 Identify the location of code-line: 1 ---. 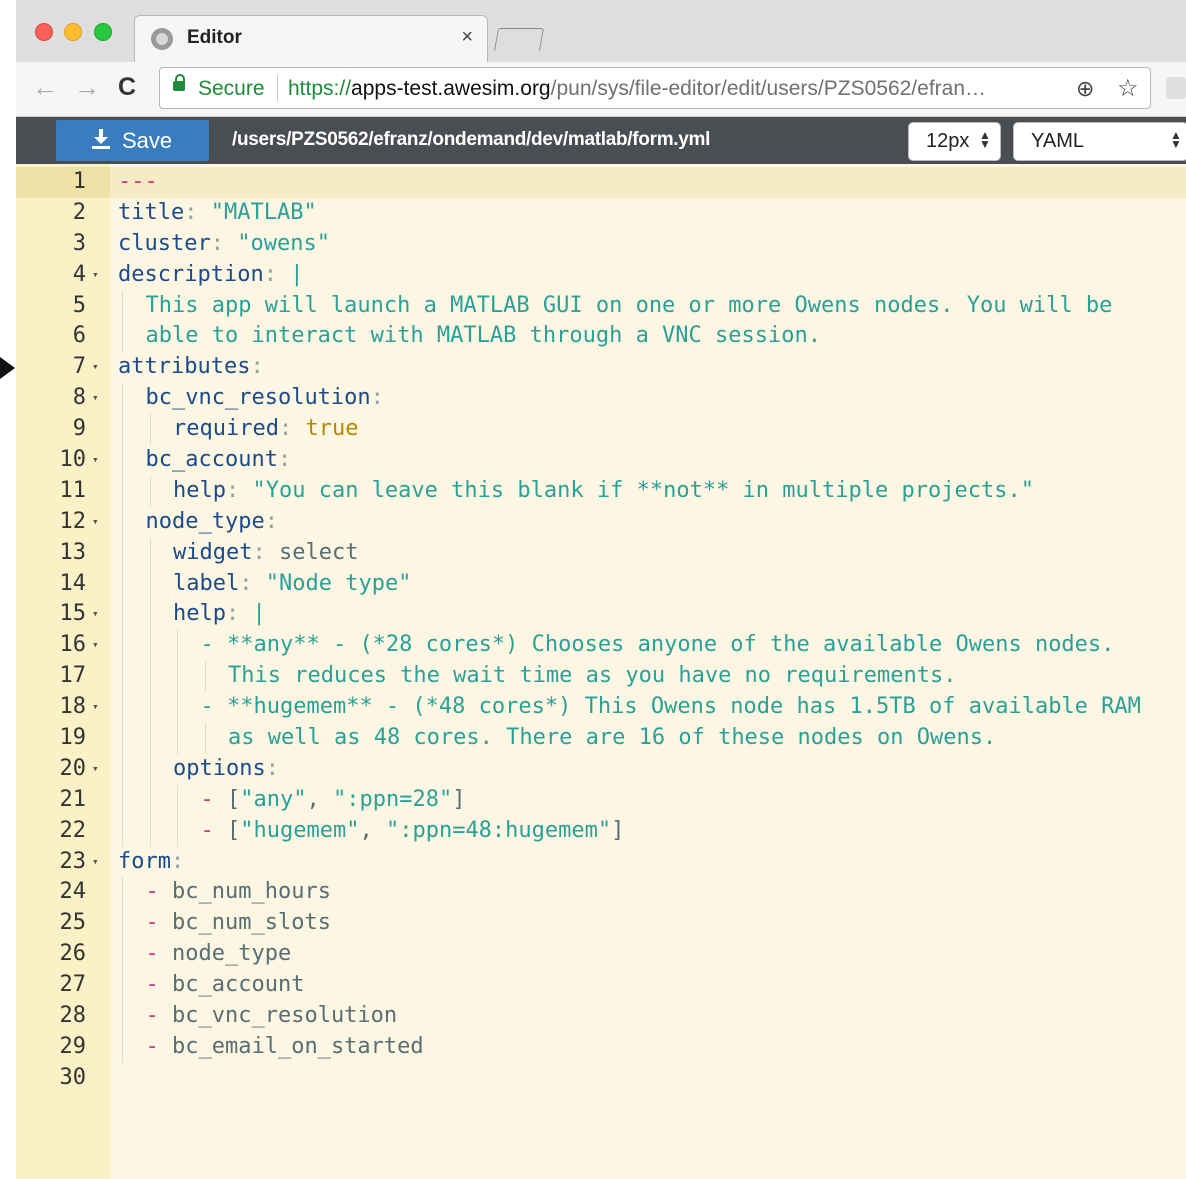
(601, 182).